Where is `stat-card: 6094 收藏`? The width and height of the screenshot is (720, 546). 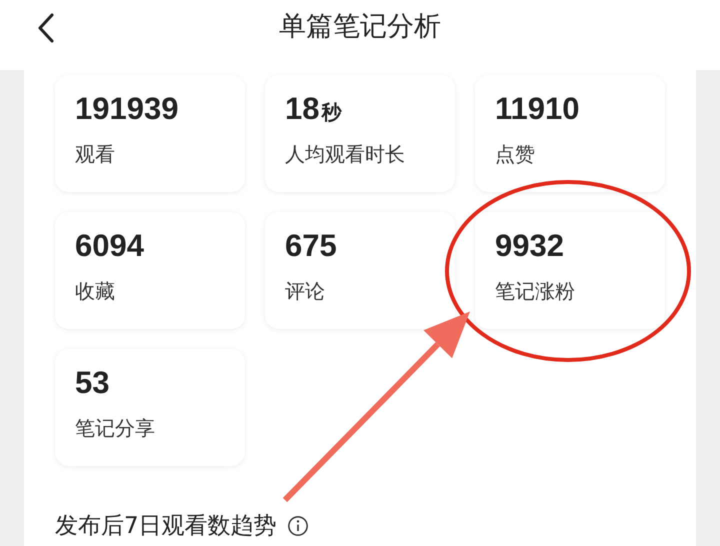 stat-card: 6094 收藏 is located at coordinates (150, 270).